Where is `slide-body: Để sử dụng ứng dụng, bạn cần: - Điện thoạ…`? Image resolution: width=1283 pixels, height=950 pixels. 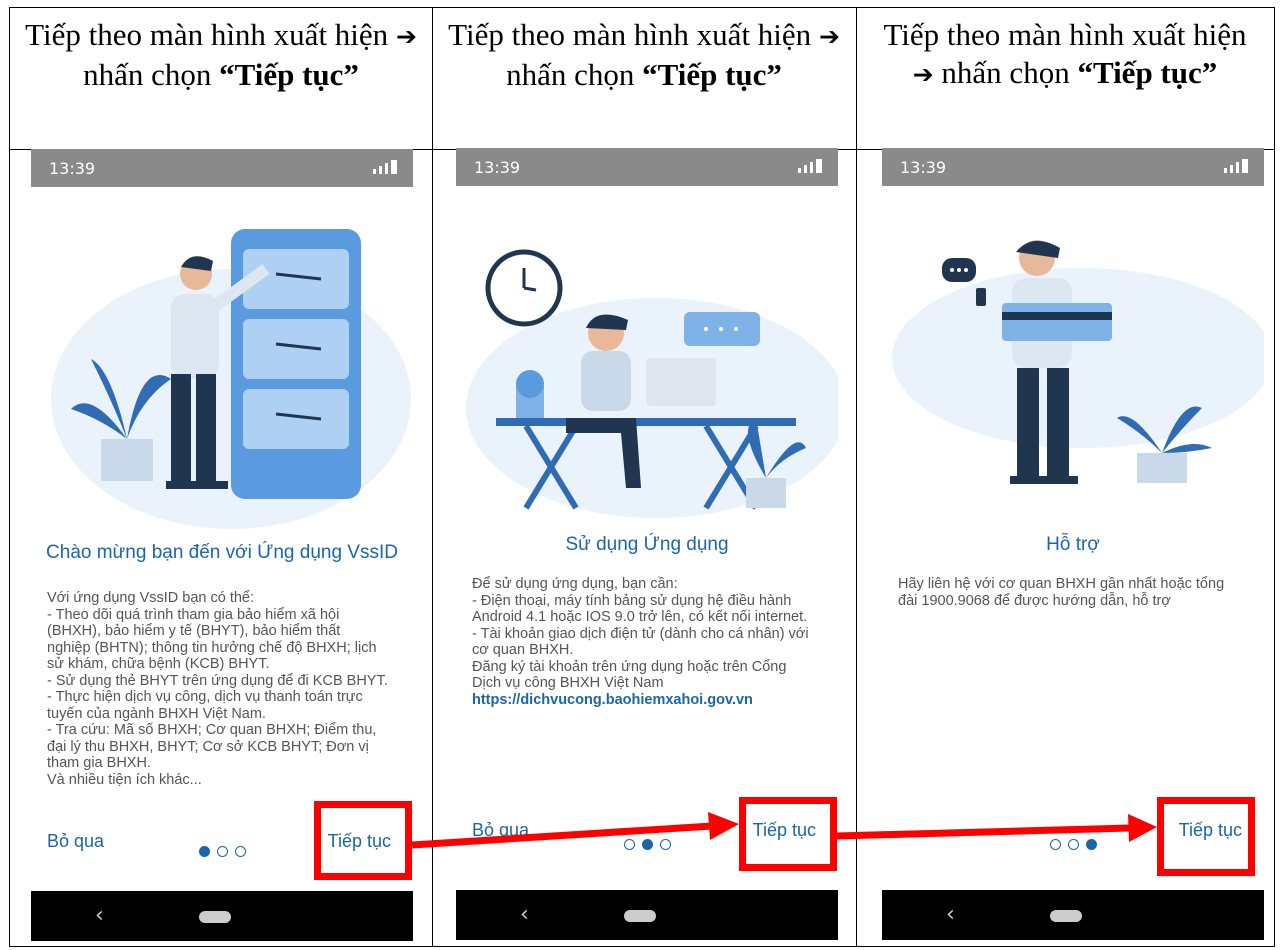 slide-body: Để sử dụng ứng dụng, bạn cần: - Điện thoạ… is located at coordinates (649, 642).